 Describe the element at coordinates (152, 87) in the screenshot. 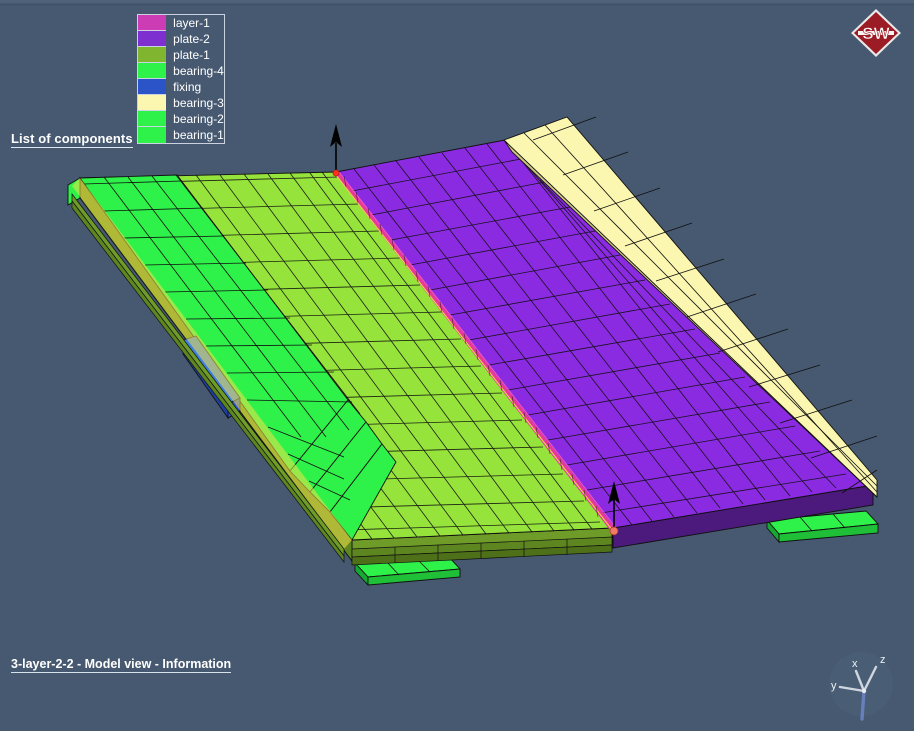

I see `legend-swatch-fixing` at that location.